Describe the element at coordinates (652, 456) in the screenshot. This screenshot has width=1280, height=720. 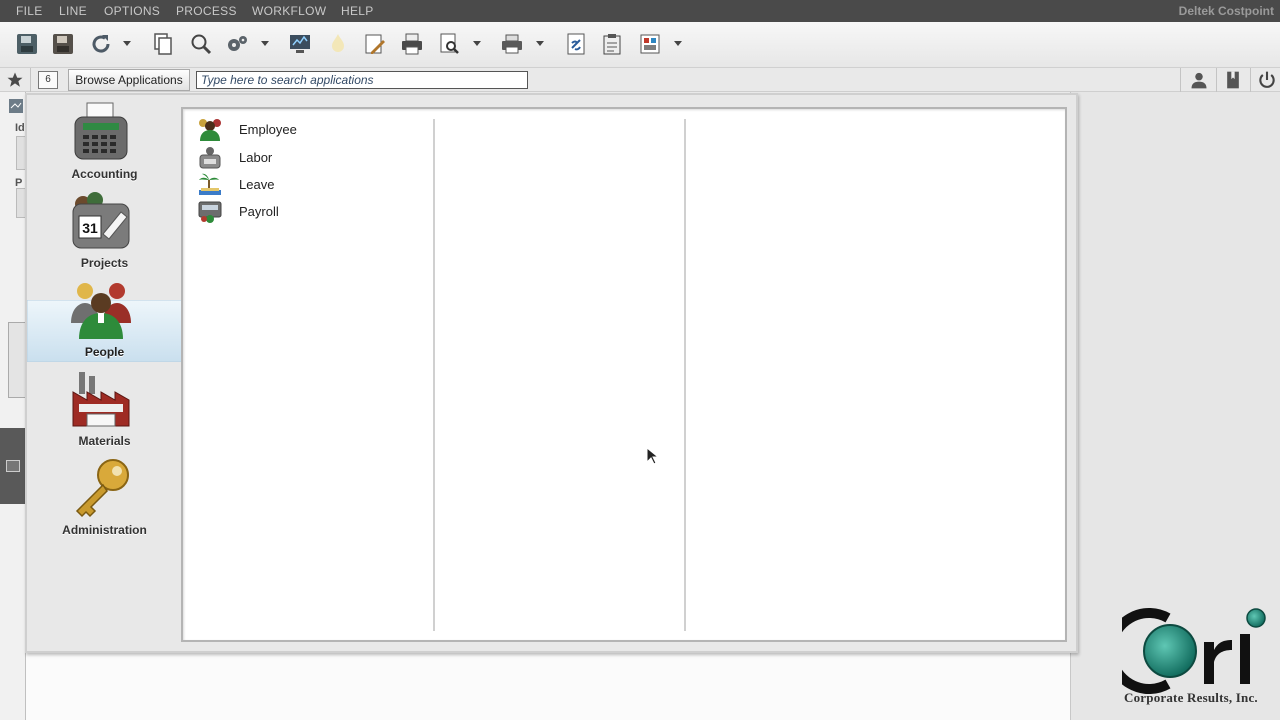
I see `mouse-cursor-icon` at that location.